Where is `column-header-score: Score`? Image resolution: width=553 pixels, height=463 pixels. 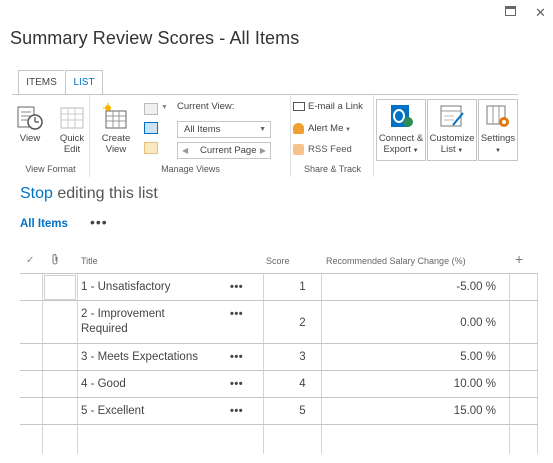
column-header-score: Score is located at coordinates (278, 261).